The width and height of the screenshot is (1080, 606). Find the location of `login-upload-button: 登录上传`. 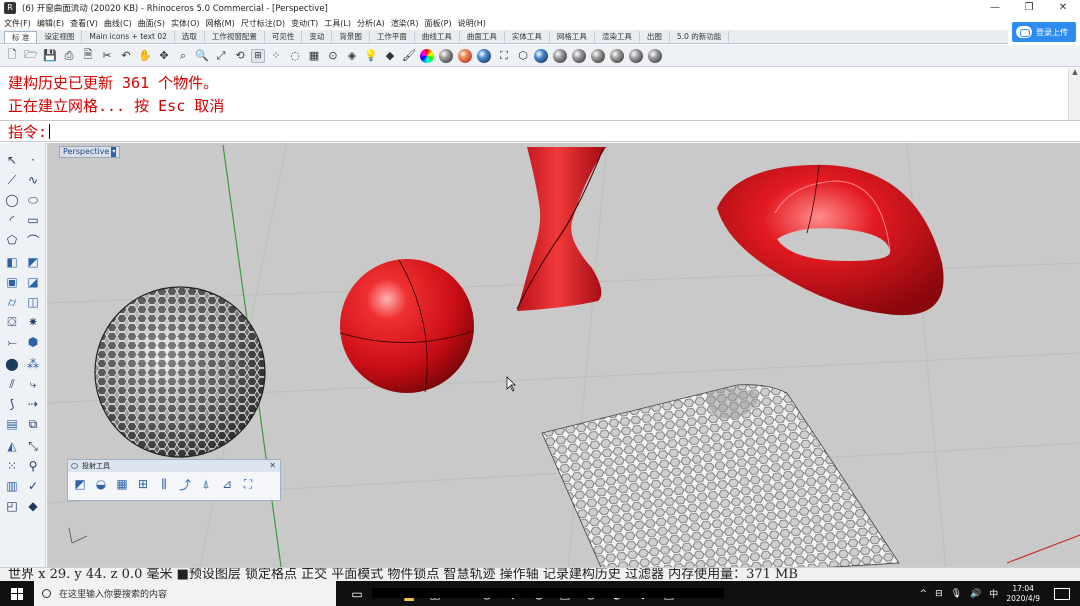

login-upload-button: 登录上传 is located at coordinates (1044, 32).